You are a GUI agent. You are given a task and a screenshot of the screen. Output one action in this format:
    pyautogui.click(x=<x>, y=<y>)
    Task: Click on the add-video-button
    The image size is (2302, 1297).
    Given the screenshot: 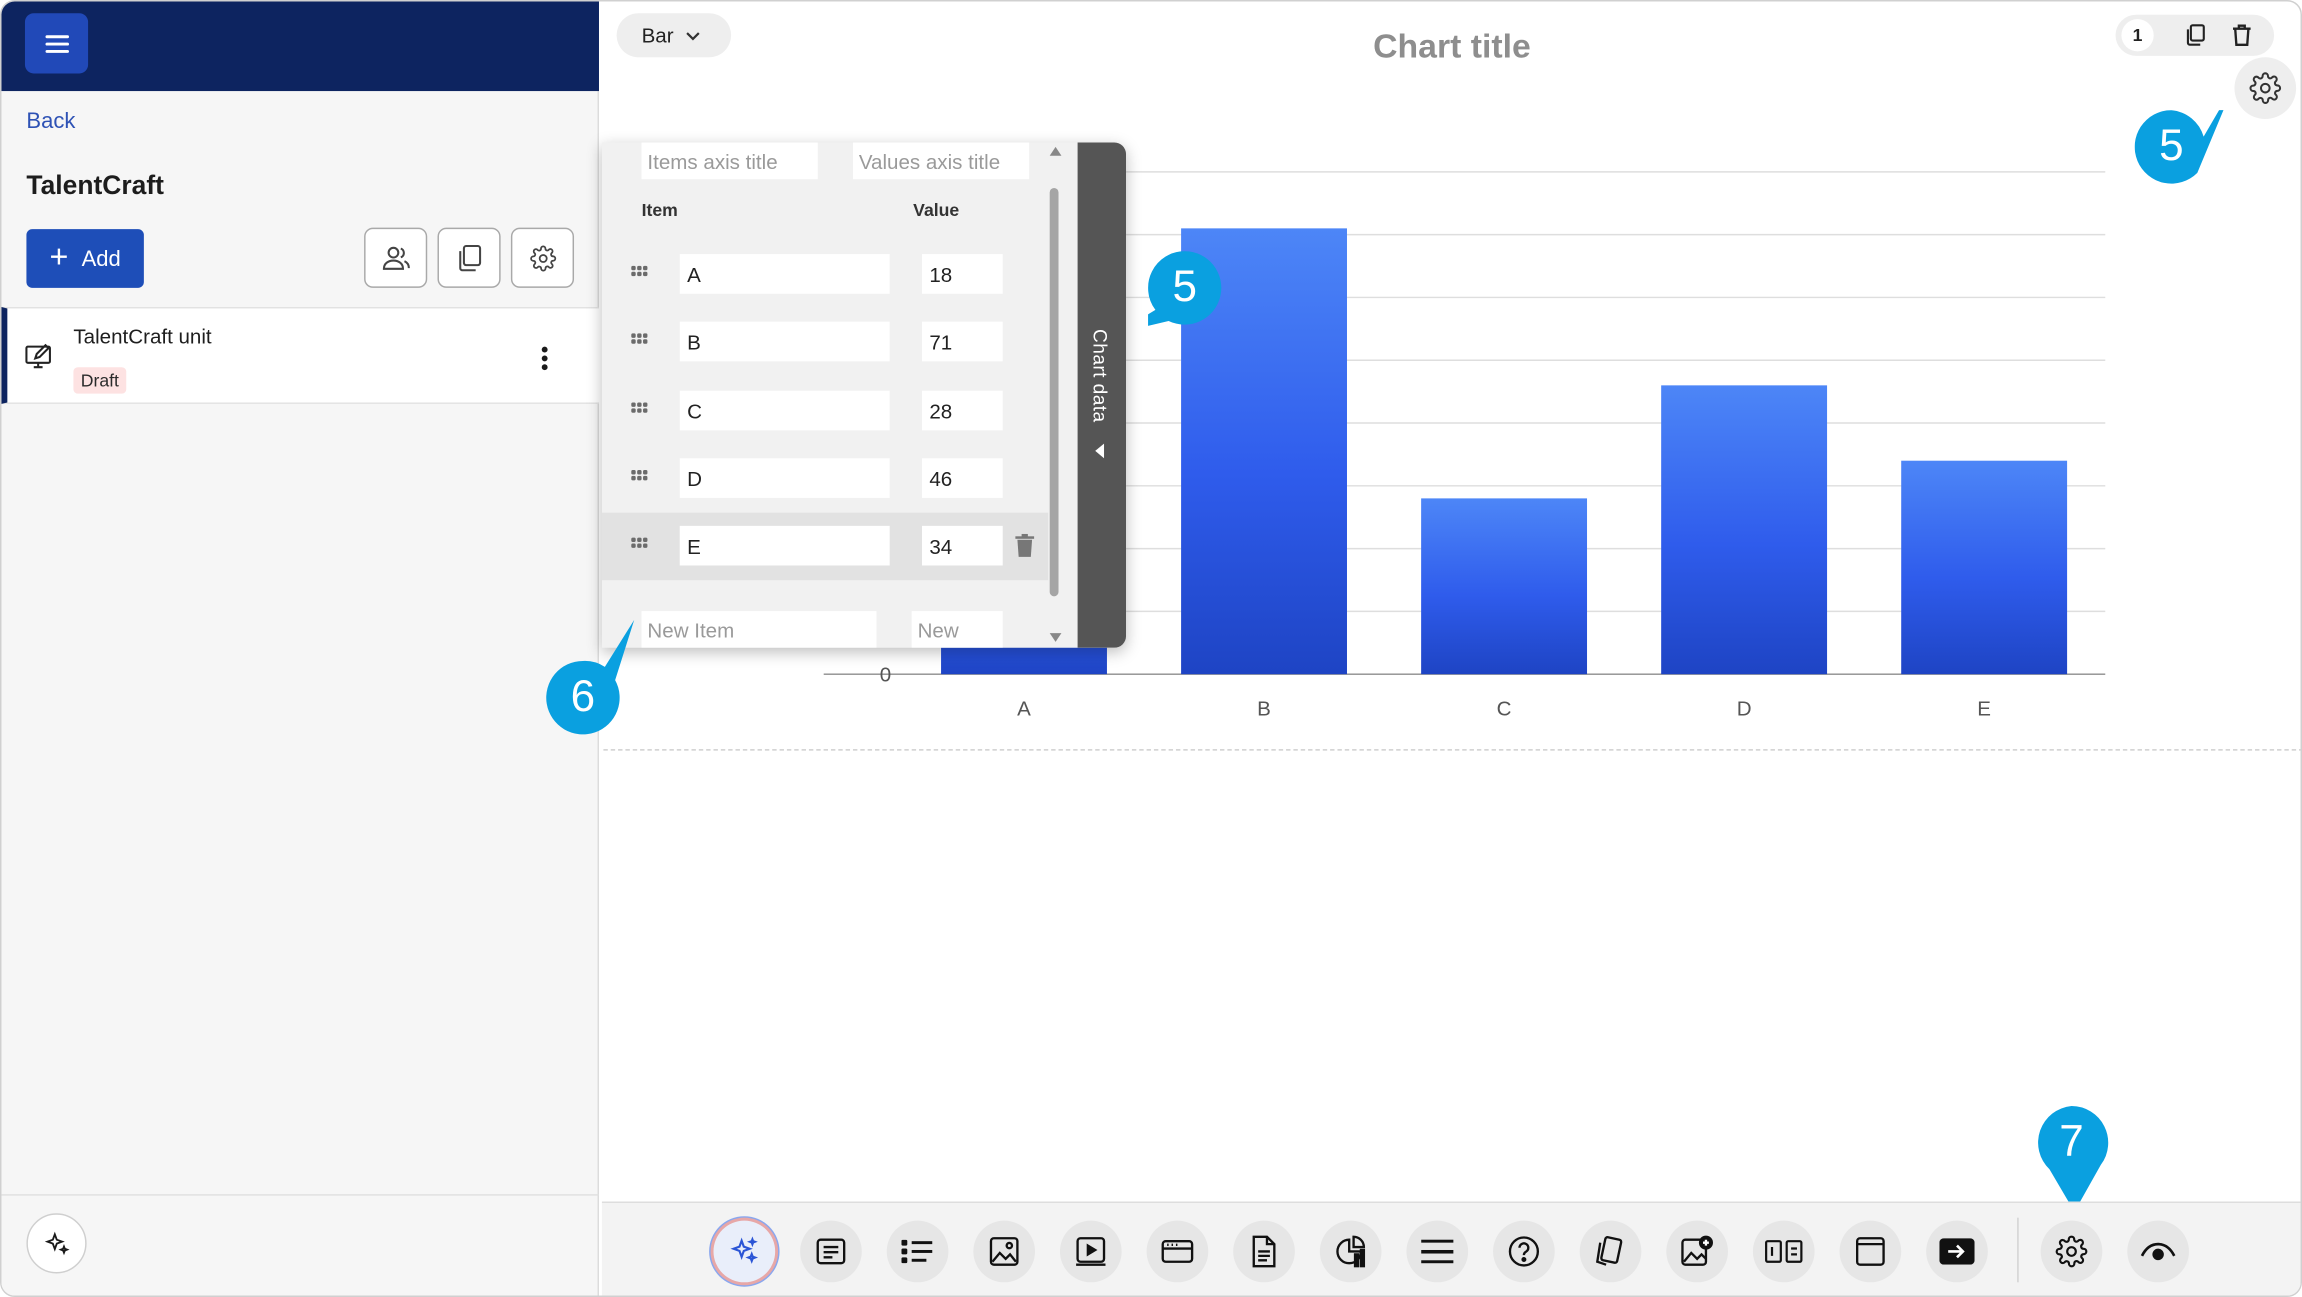 What is the action you would take?
    pyautogui.click(x=1090, y=1251)
    